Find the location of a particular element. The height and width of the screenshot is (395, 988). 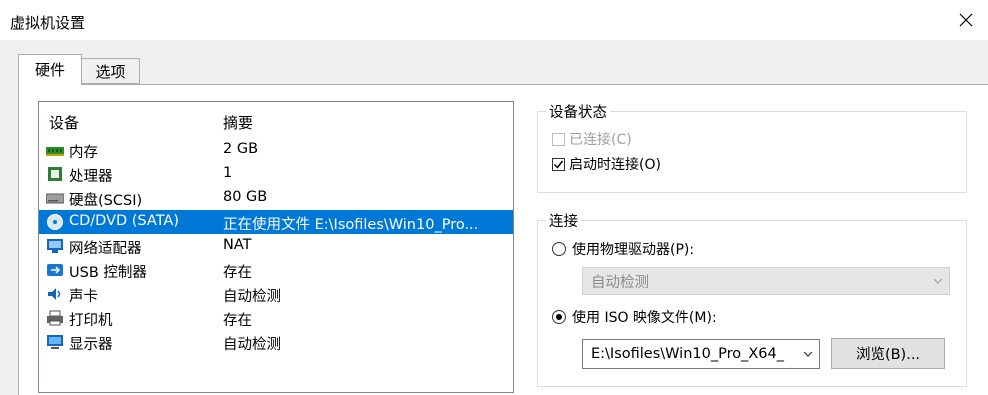

physical-drive-select: 自动检测 is located at coordinates (766, 281).